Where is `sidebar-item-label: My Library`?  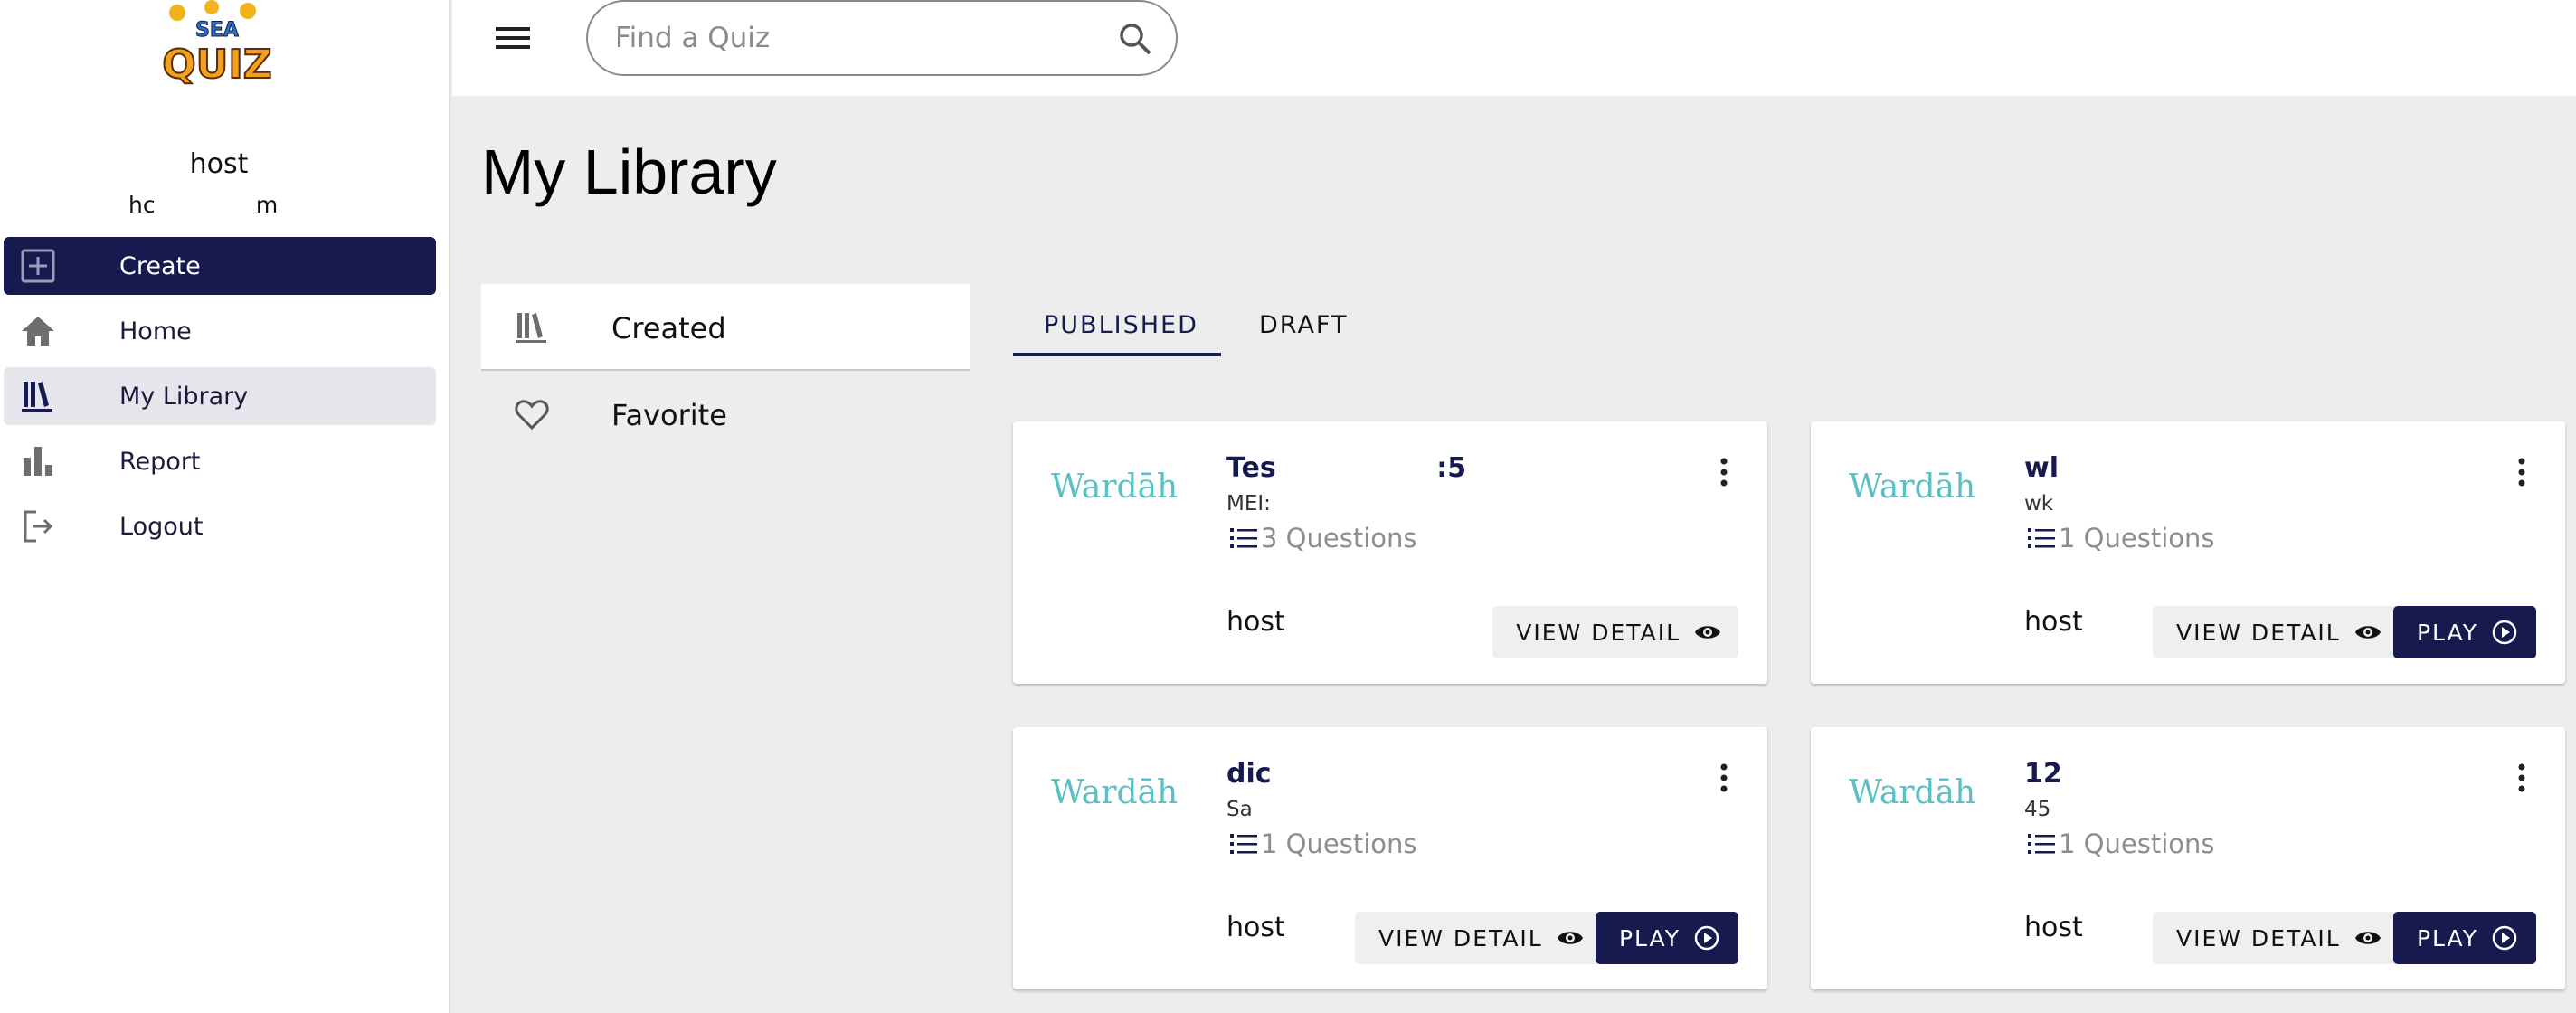
sidebar-item-label: My Library is located at coordinates (184, 396).